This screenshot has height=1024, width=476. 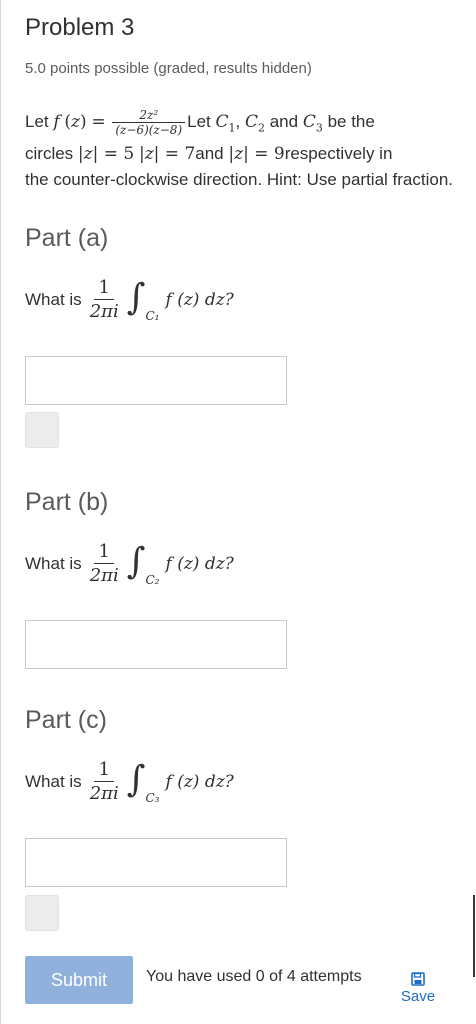 I want to click on submit-button: Submit, so click(x=79, y=980).